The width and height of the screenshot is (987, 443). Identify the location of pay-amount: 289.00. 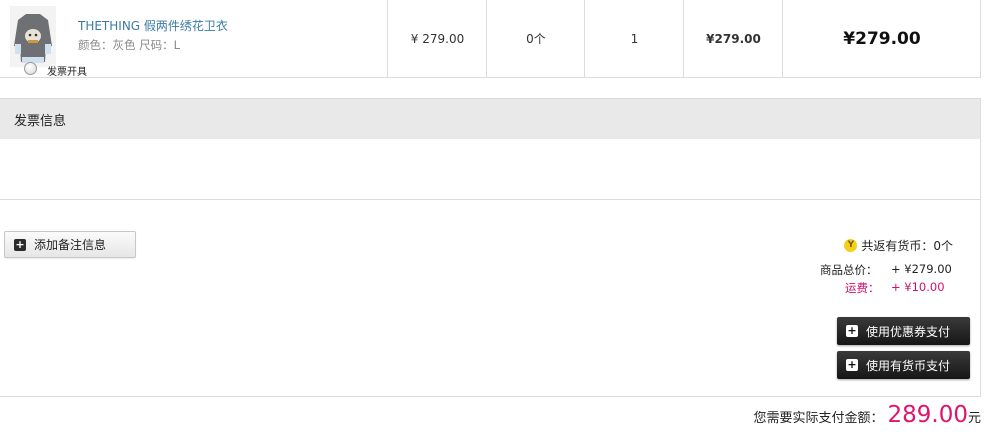
(927, 415).